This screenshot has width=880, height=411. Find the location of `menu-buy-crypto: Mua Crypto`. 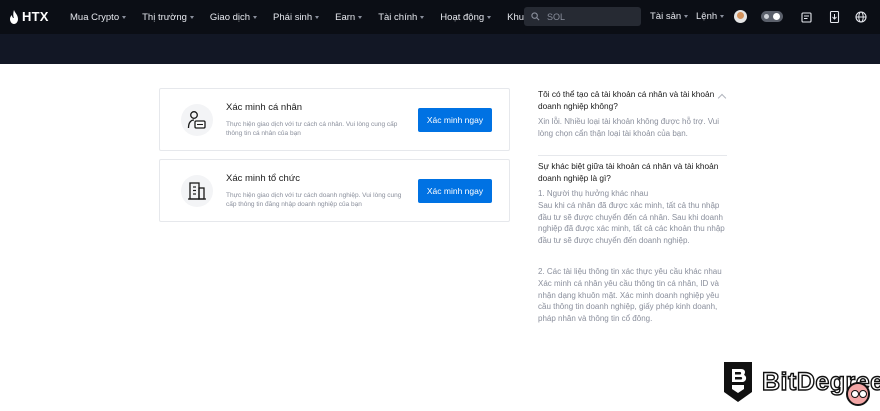

menu-buy-crypto: Mua Crypto is located at coordinates (98, 17).